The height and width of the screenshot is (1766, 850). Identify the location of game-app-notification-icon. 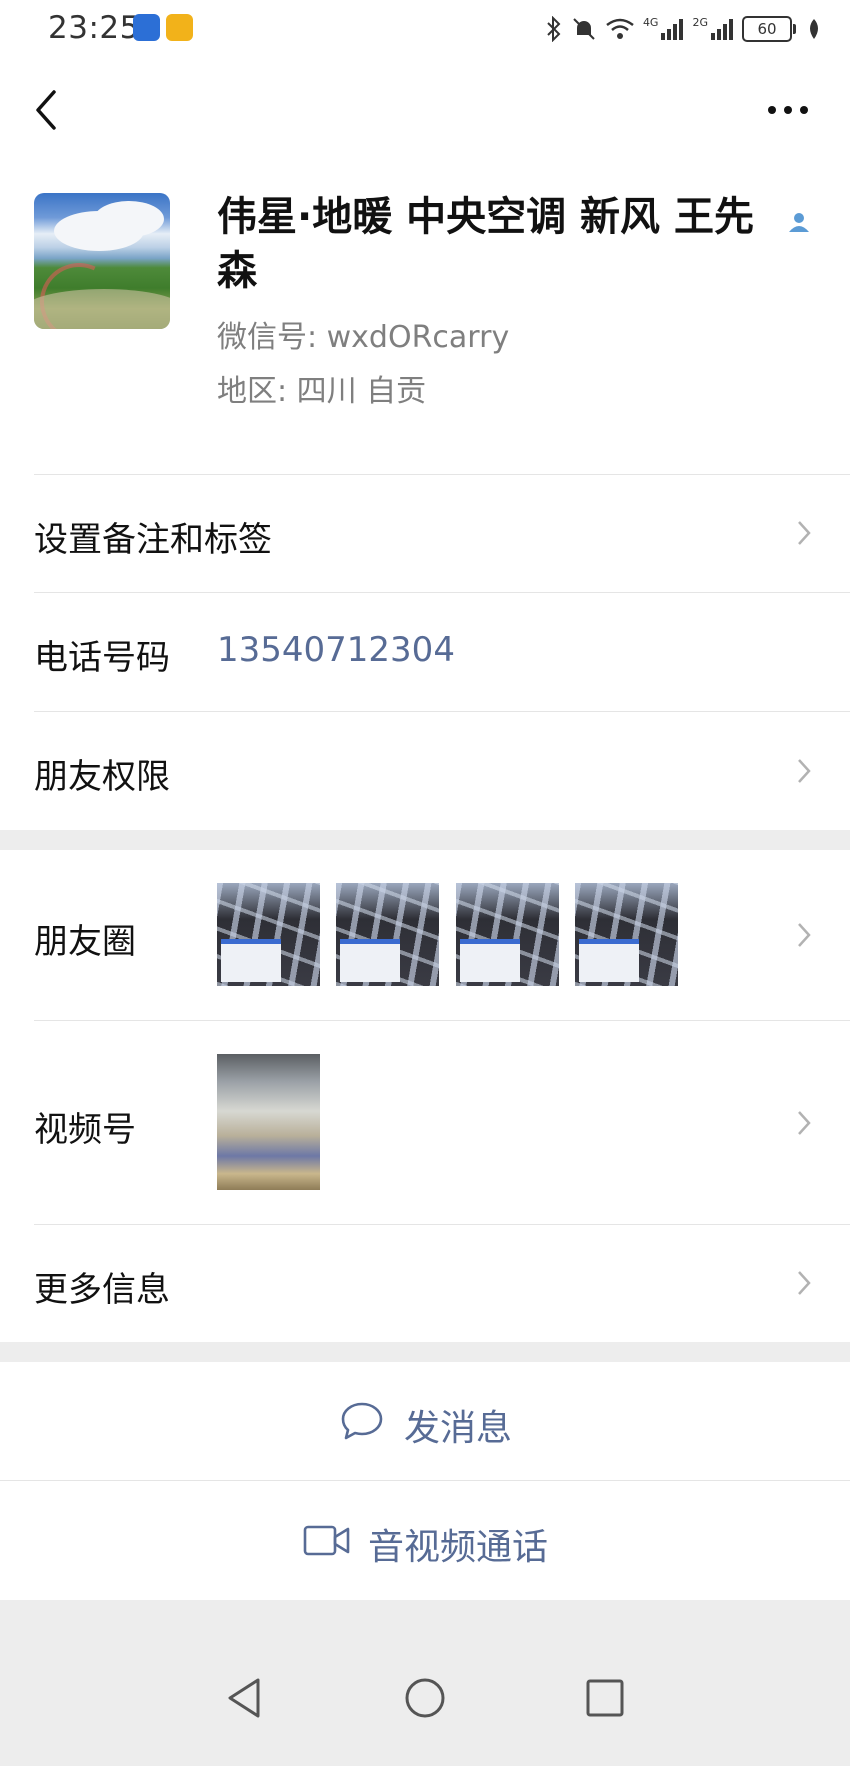
(179, 27).